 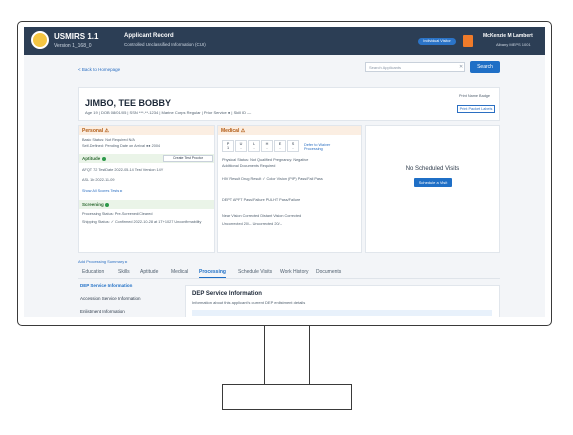 I want to click on back-to-homepage-link: < Back to Homepage, so click(x=99, y=69).